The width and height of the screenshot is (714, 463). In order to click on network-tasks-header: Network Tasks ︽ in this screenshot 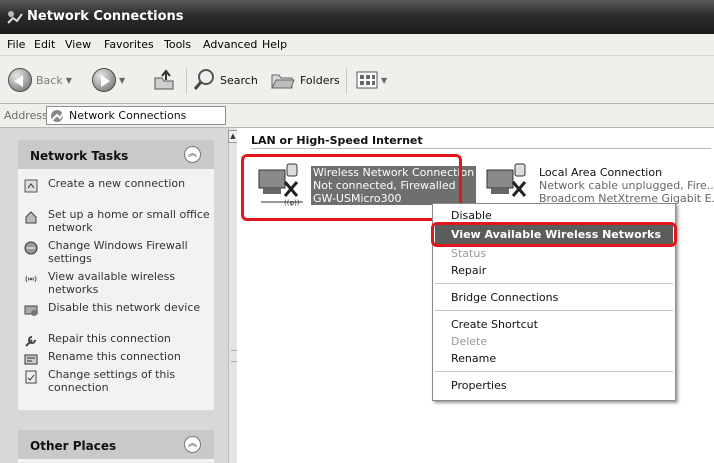, I will do `click(116, 154)`.